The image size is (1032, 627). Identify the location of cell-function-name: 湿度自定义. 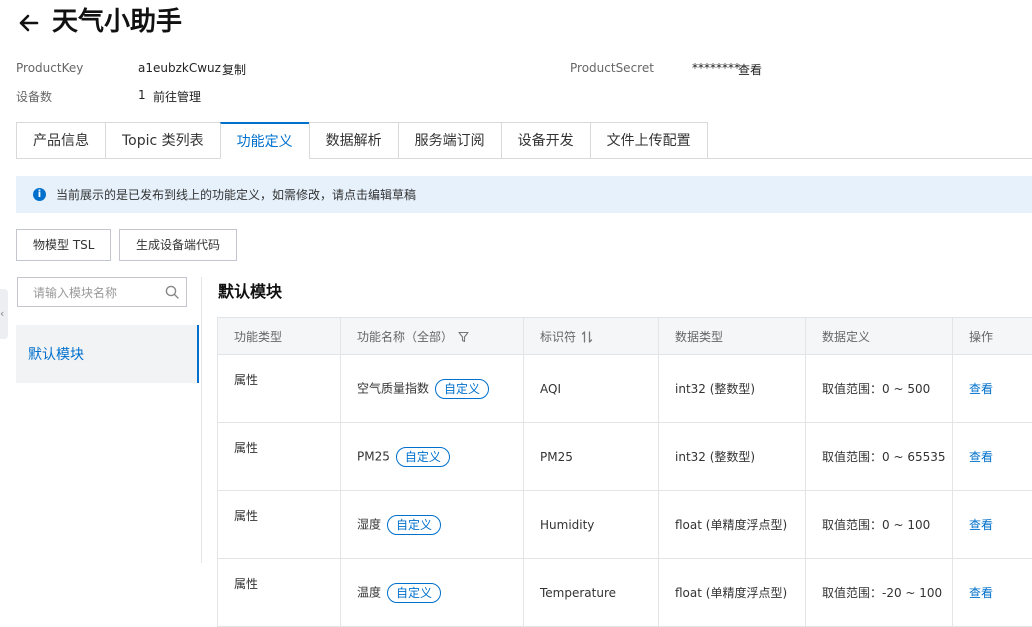
(432, 525).